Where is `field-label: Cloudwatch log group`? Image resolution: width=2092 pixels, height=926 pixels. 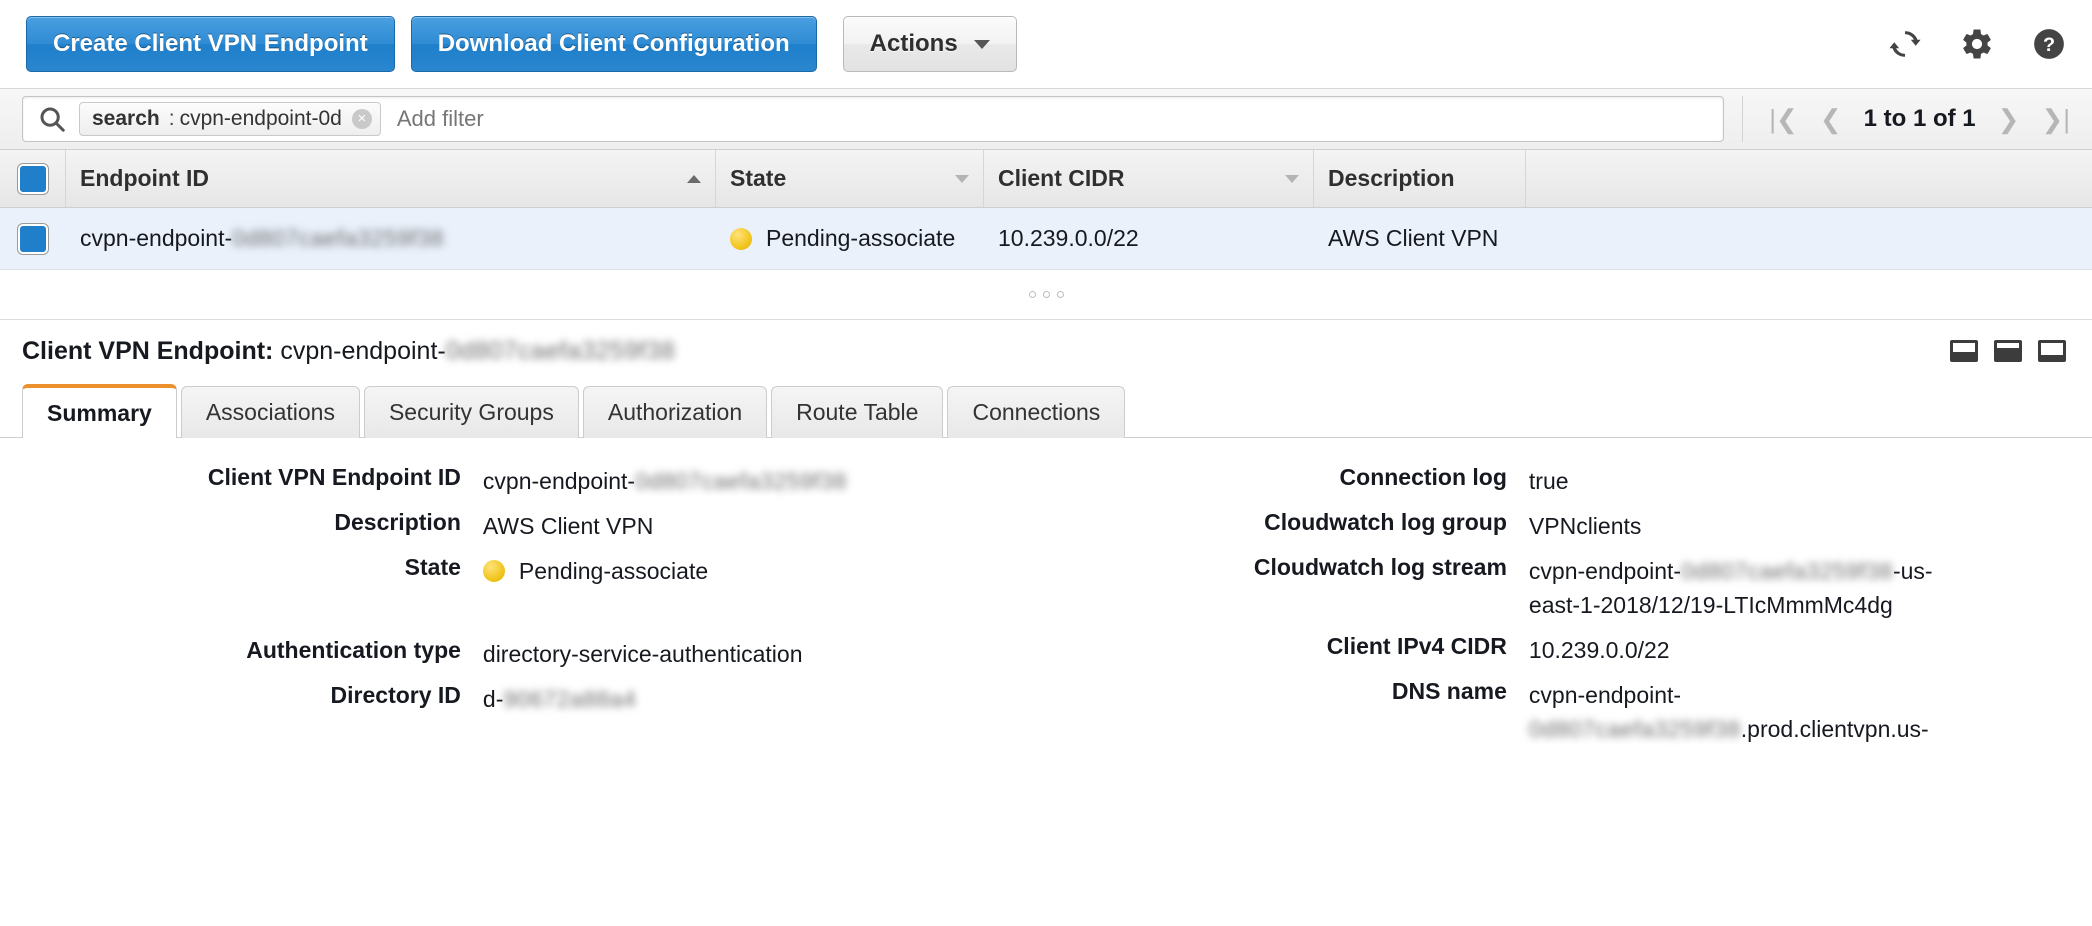 field-label: Cloudwatch log group is located at coordinates (1385, 522).